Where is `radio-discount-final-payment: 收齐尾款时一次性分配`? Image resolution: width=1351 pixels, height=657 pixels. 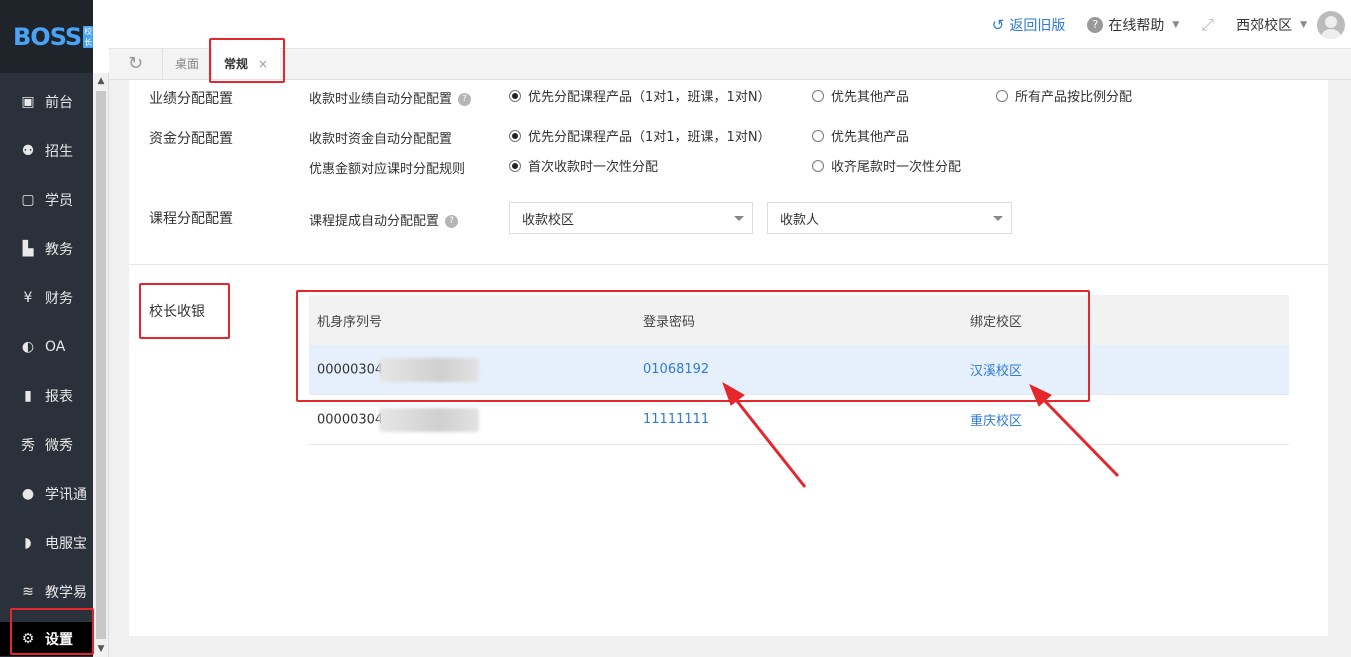 radio-discount-final-payment: 收齐尾款时一次性分配 is located at coordinates (886, 165).